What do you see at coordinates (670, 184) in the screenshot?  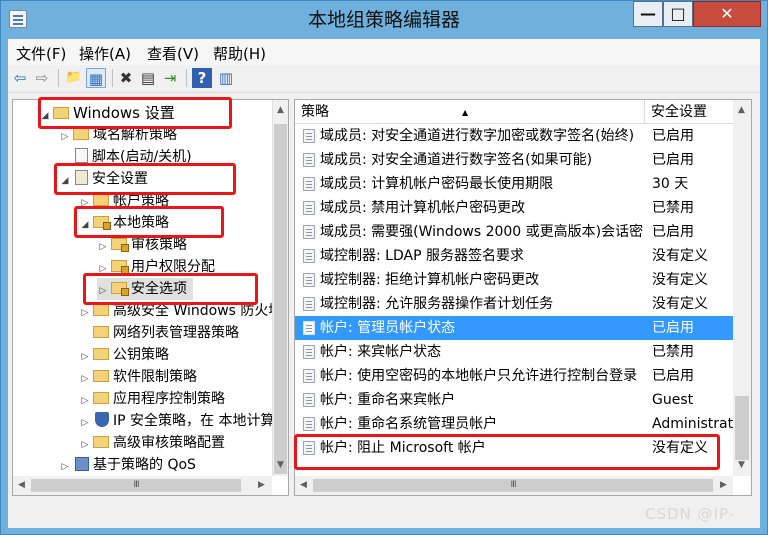 I see `policy-setting-value: 30 天` at bounding box center [670, 184].